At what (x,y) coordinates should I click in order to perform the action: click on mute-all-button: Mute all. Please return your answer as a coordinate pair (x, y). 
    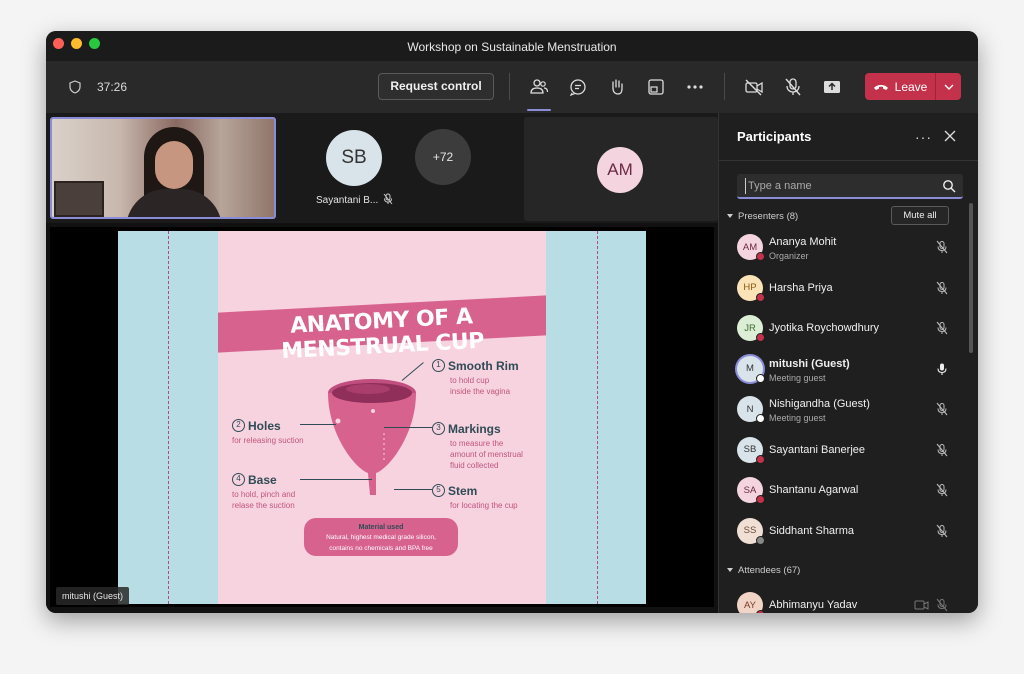
    Looking at the image, I should click on (920, 215).